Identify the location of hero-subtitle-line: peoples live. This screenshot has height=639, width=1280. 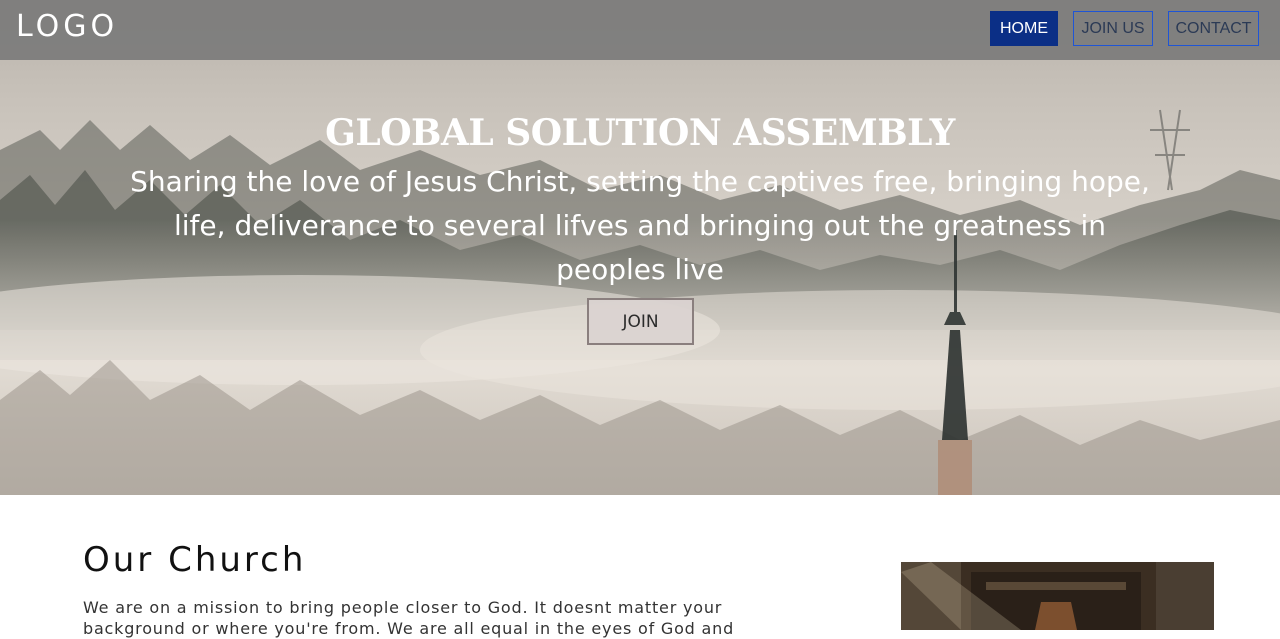
(640, 269).